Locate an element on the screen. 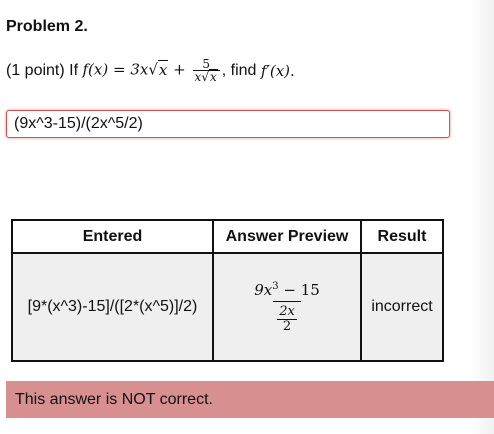 The height and width of the screenshot is (434, 494). answer-input: (9x^3-15)/(2x^5/2) is located at coordinates (228, 124).